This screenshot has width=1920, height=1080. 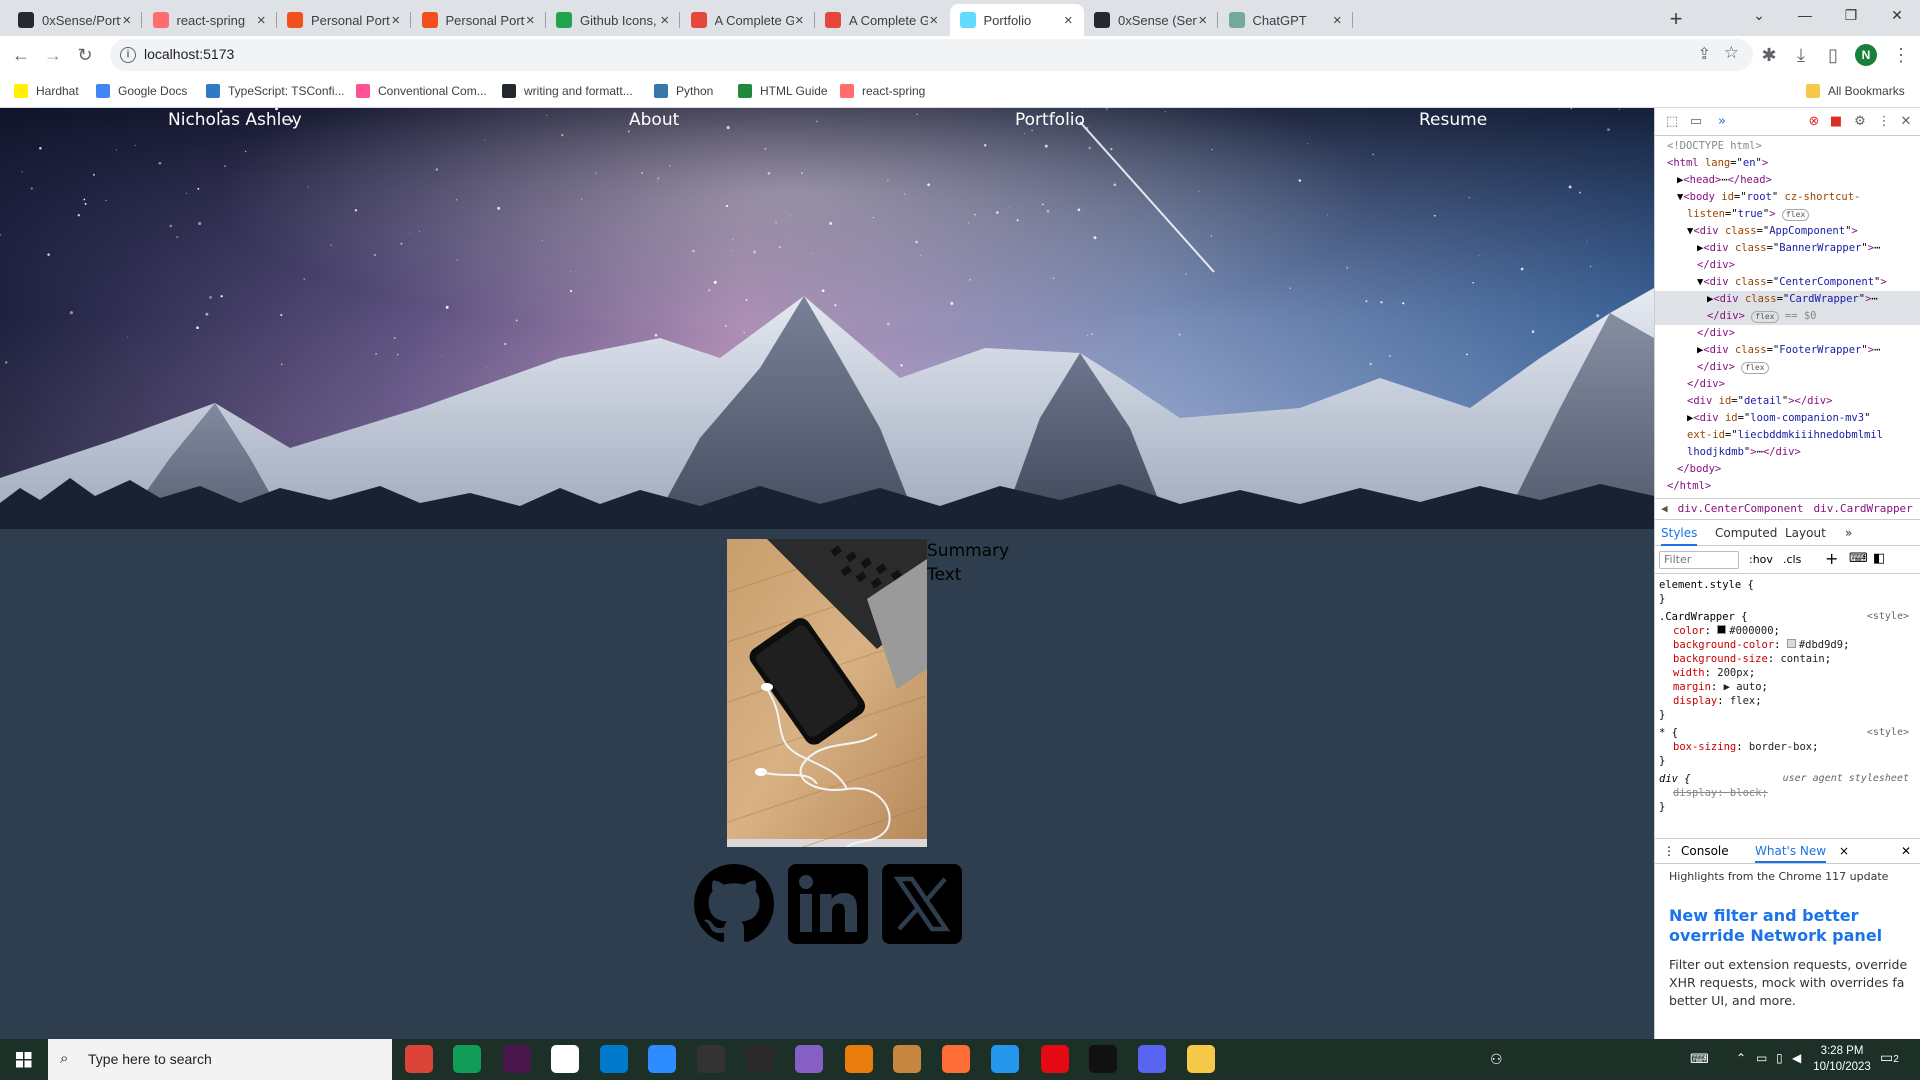 I want to click on github-icon, so click(x=734, y=904).